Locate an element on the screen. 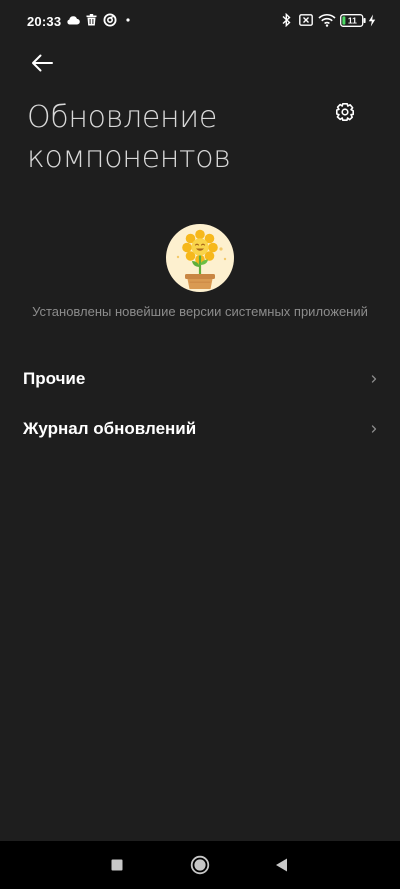 Image resolution: width=400 pixels, height=889 pixels. menu-item-other: Прочие is located at coordinates (200, 380).